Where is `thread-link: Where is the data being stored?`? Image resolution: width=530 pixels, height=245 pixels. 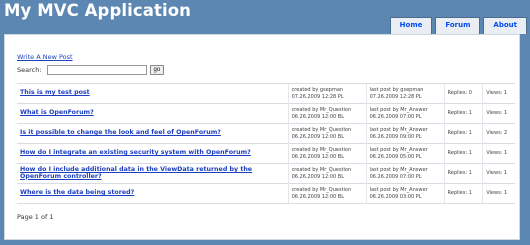
thread-link: Where is the data being stored? is located at coordinates (77, 192).